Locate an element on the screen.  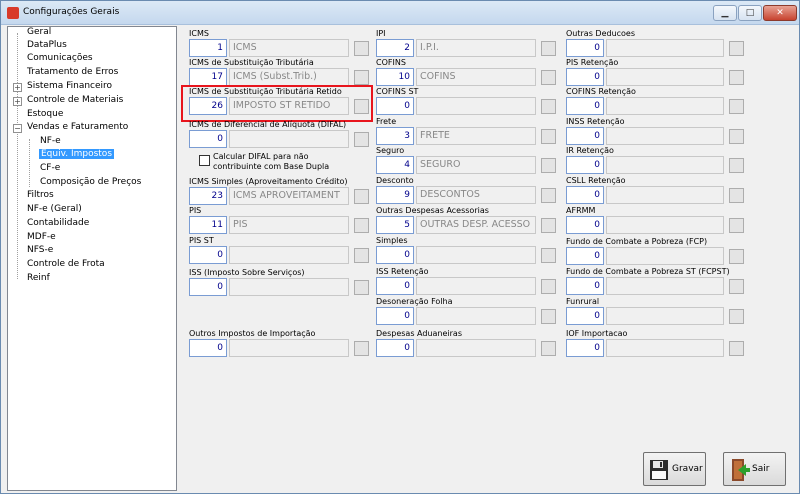
difal-code-input: 0 is located at coordinates (208, 139).